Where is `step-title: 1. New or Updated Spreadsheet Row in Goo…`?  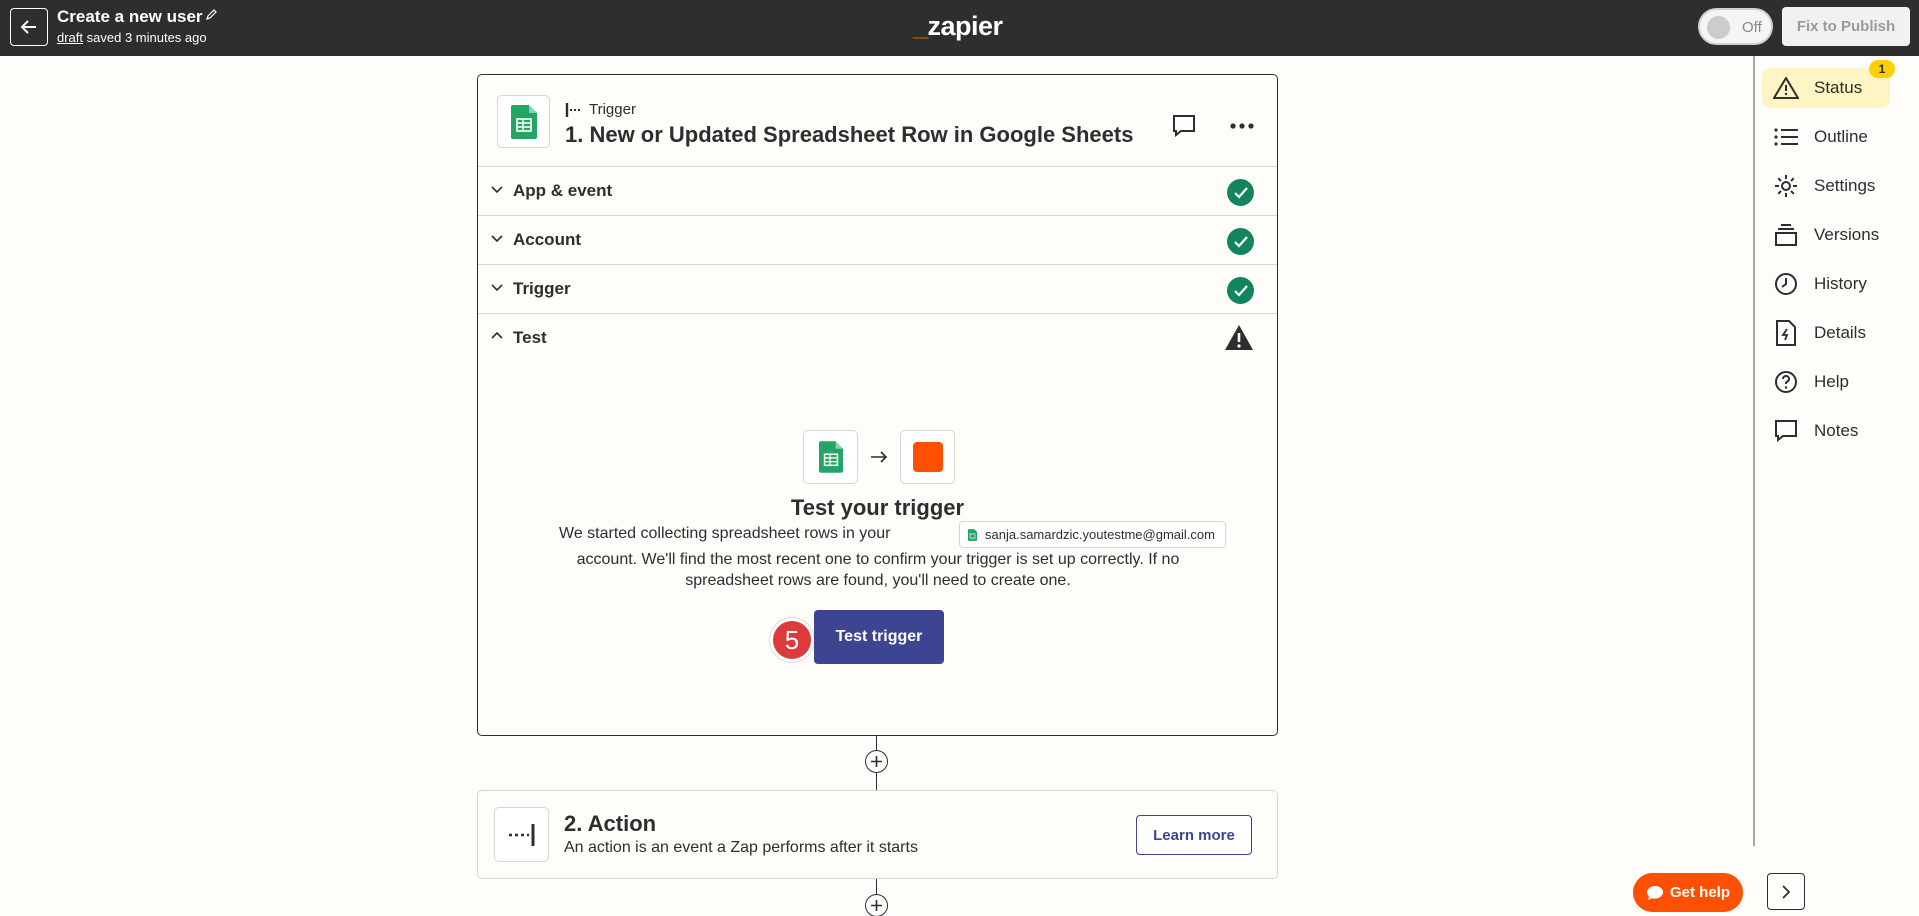
step-title: 1. New or Updated Spreadsheet Row in Goo… is located at coordinates (849, 135).